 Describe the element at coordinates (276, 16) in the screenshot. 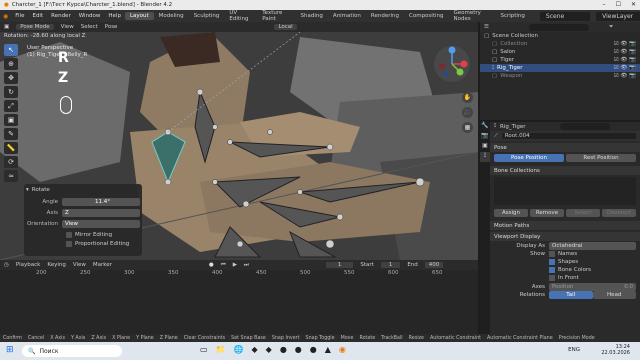

I see `workspace-tab-texture-paint: Texture Paint` at that location.